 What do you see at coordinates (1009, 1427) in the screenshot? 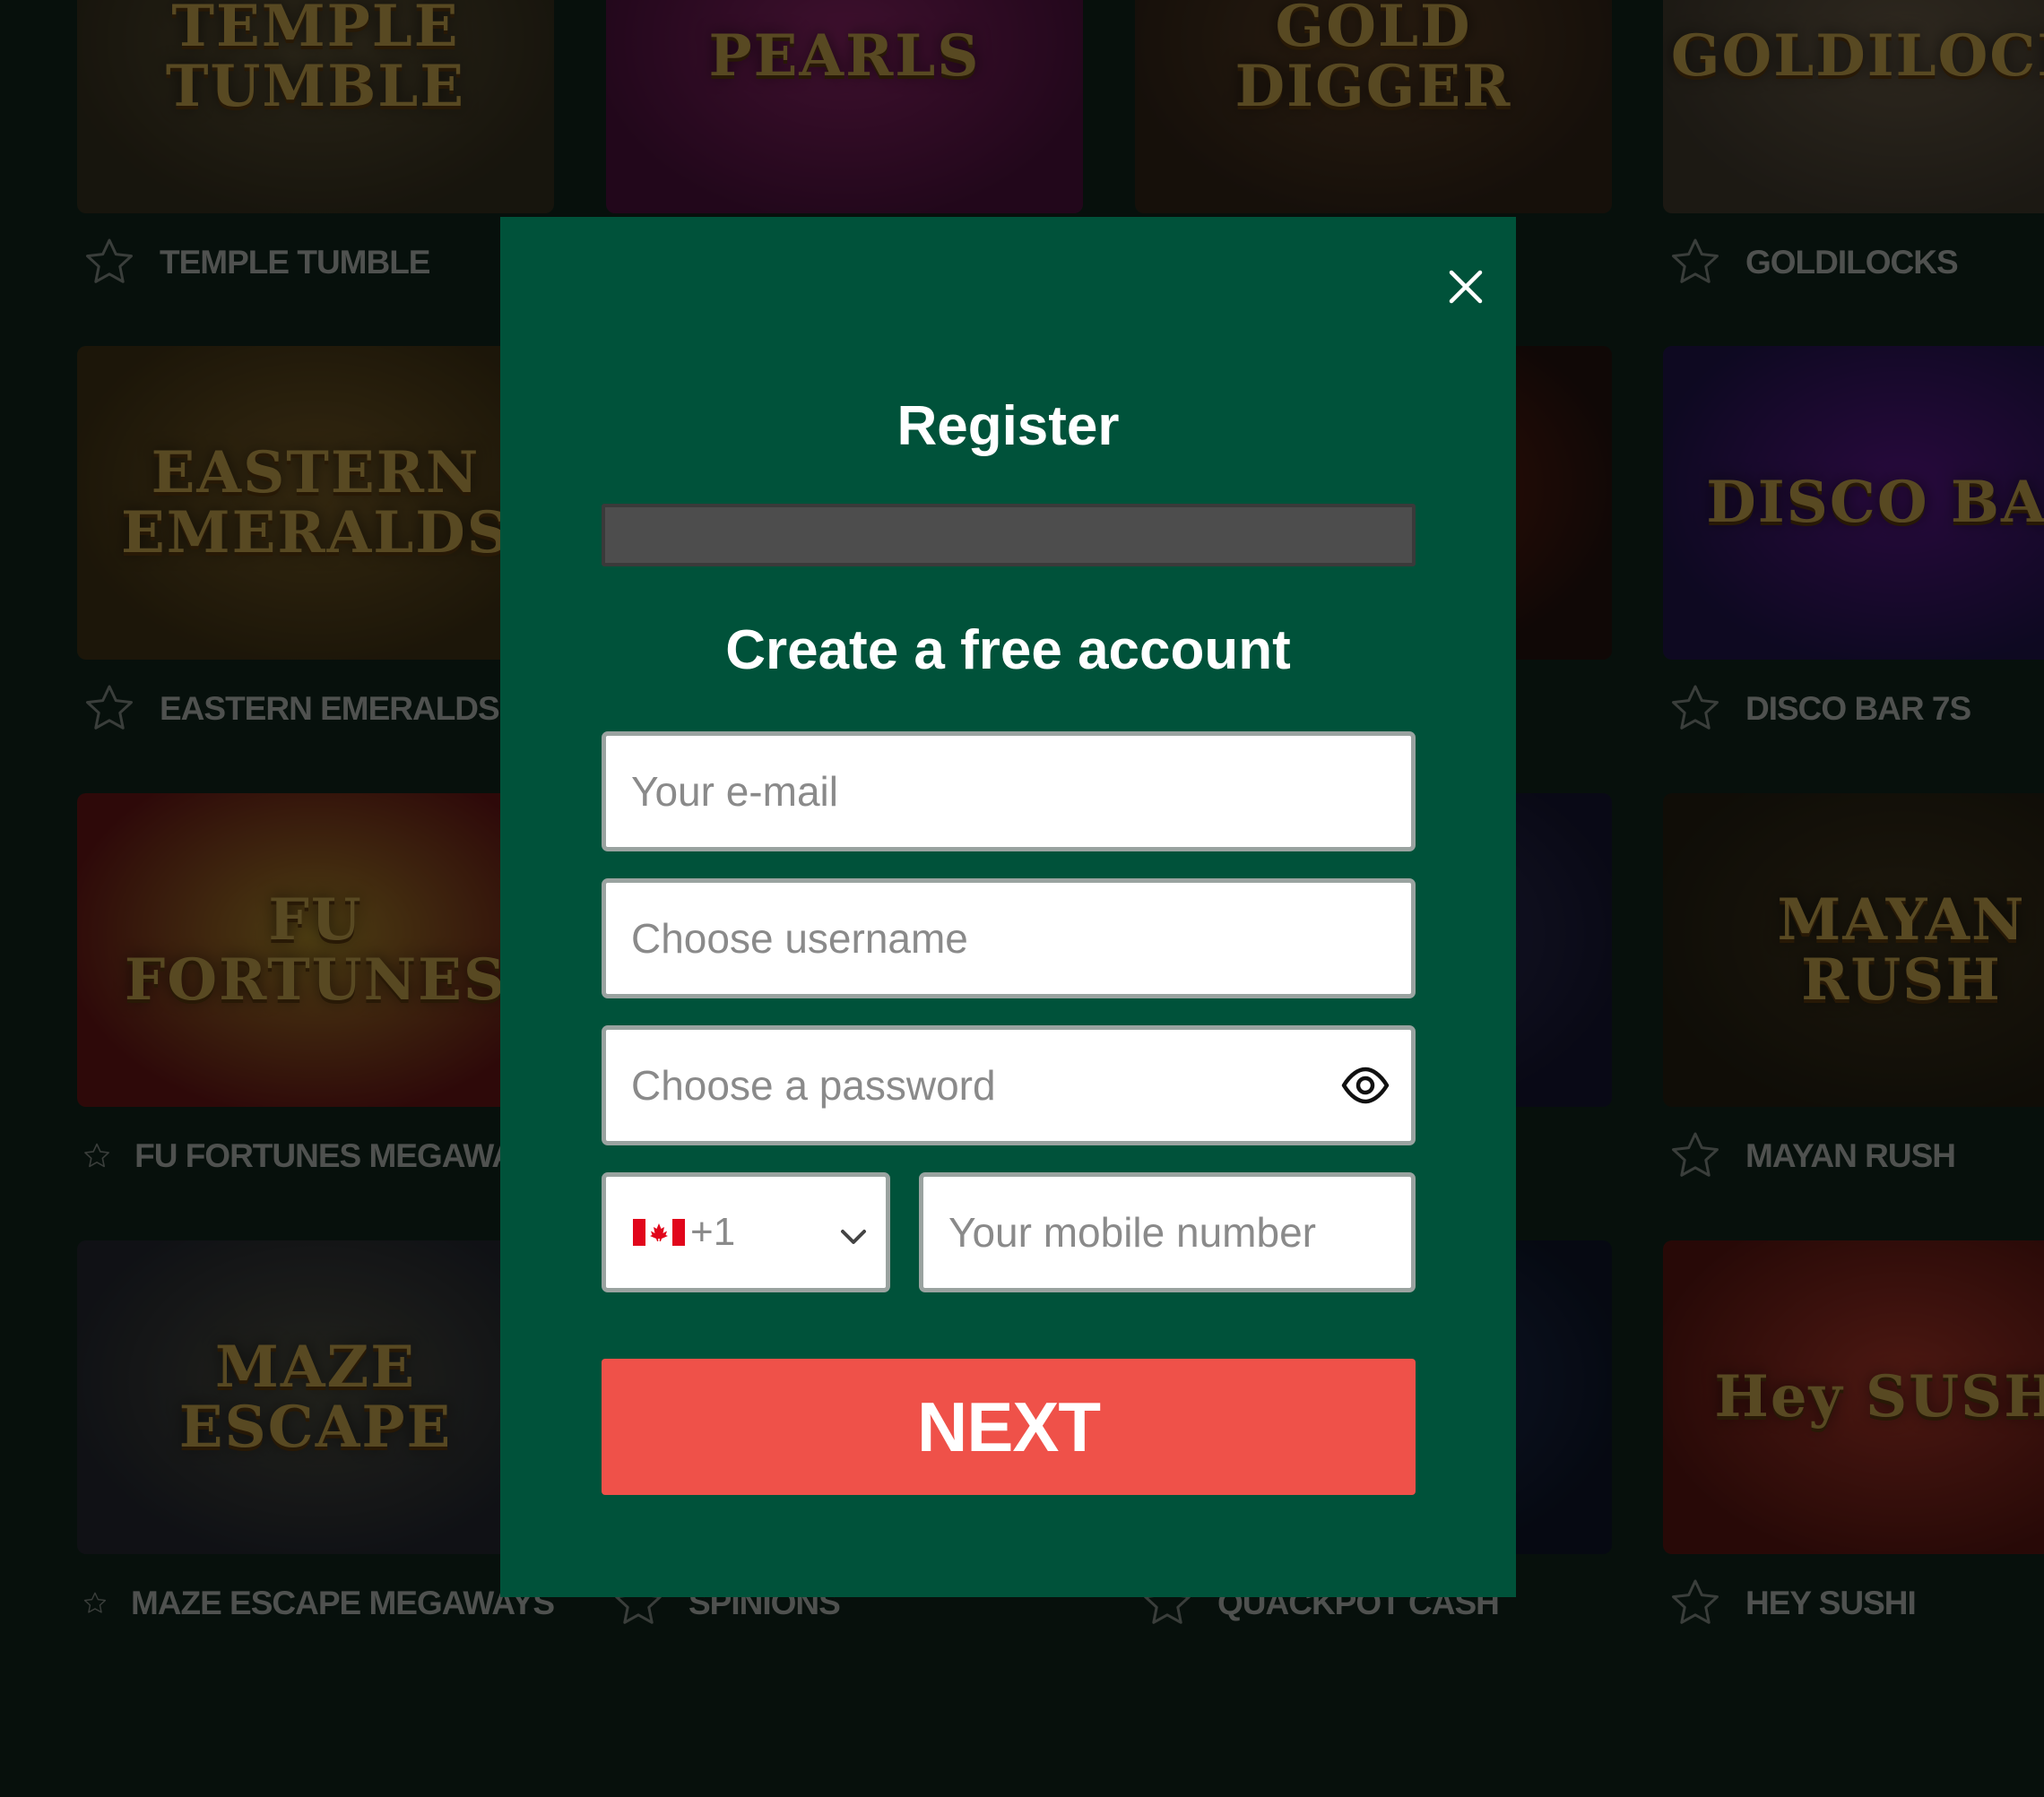
I see `next-button: NEXT` at bounding box center [1009, 1427].